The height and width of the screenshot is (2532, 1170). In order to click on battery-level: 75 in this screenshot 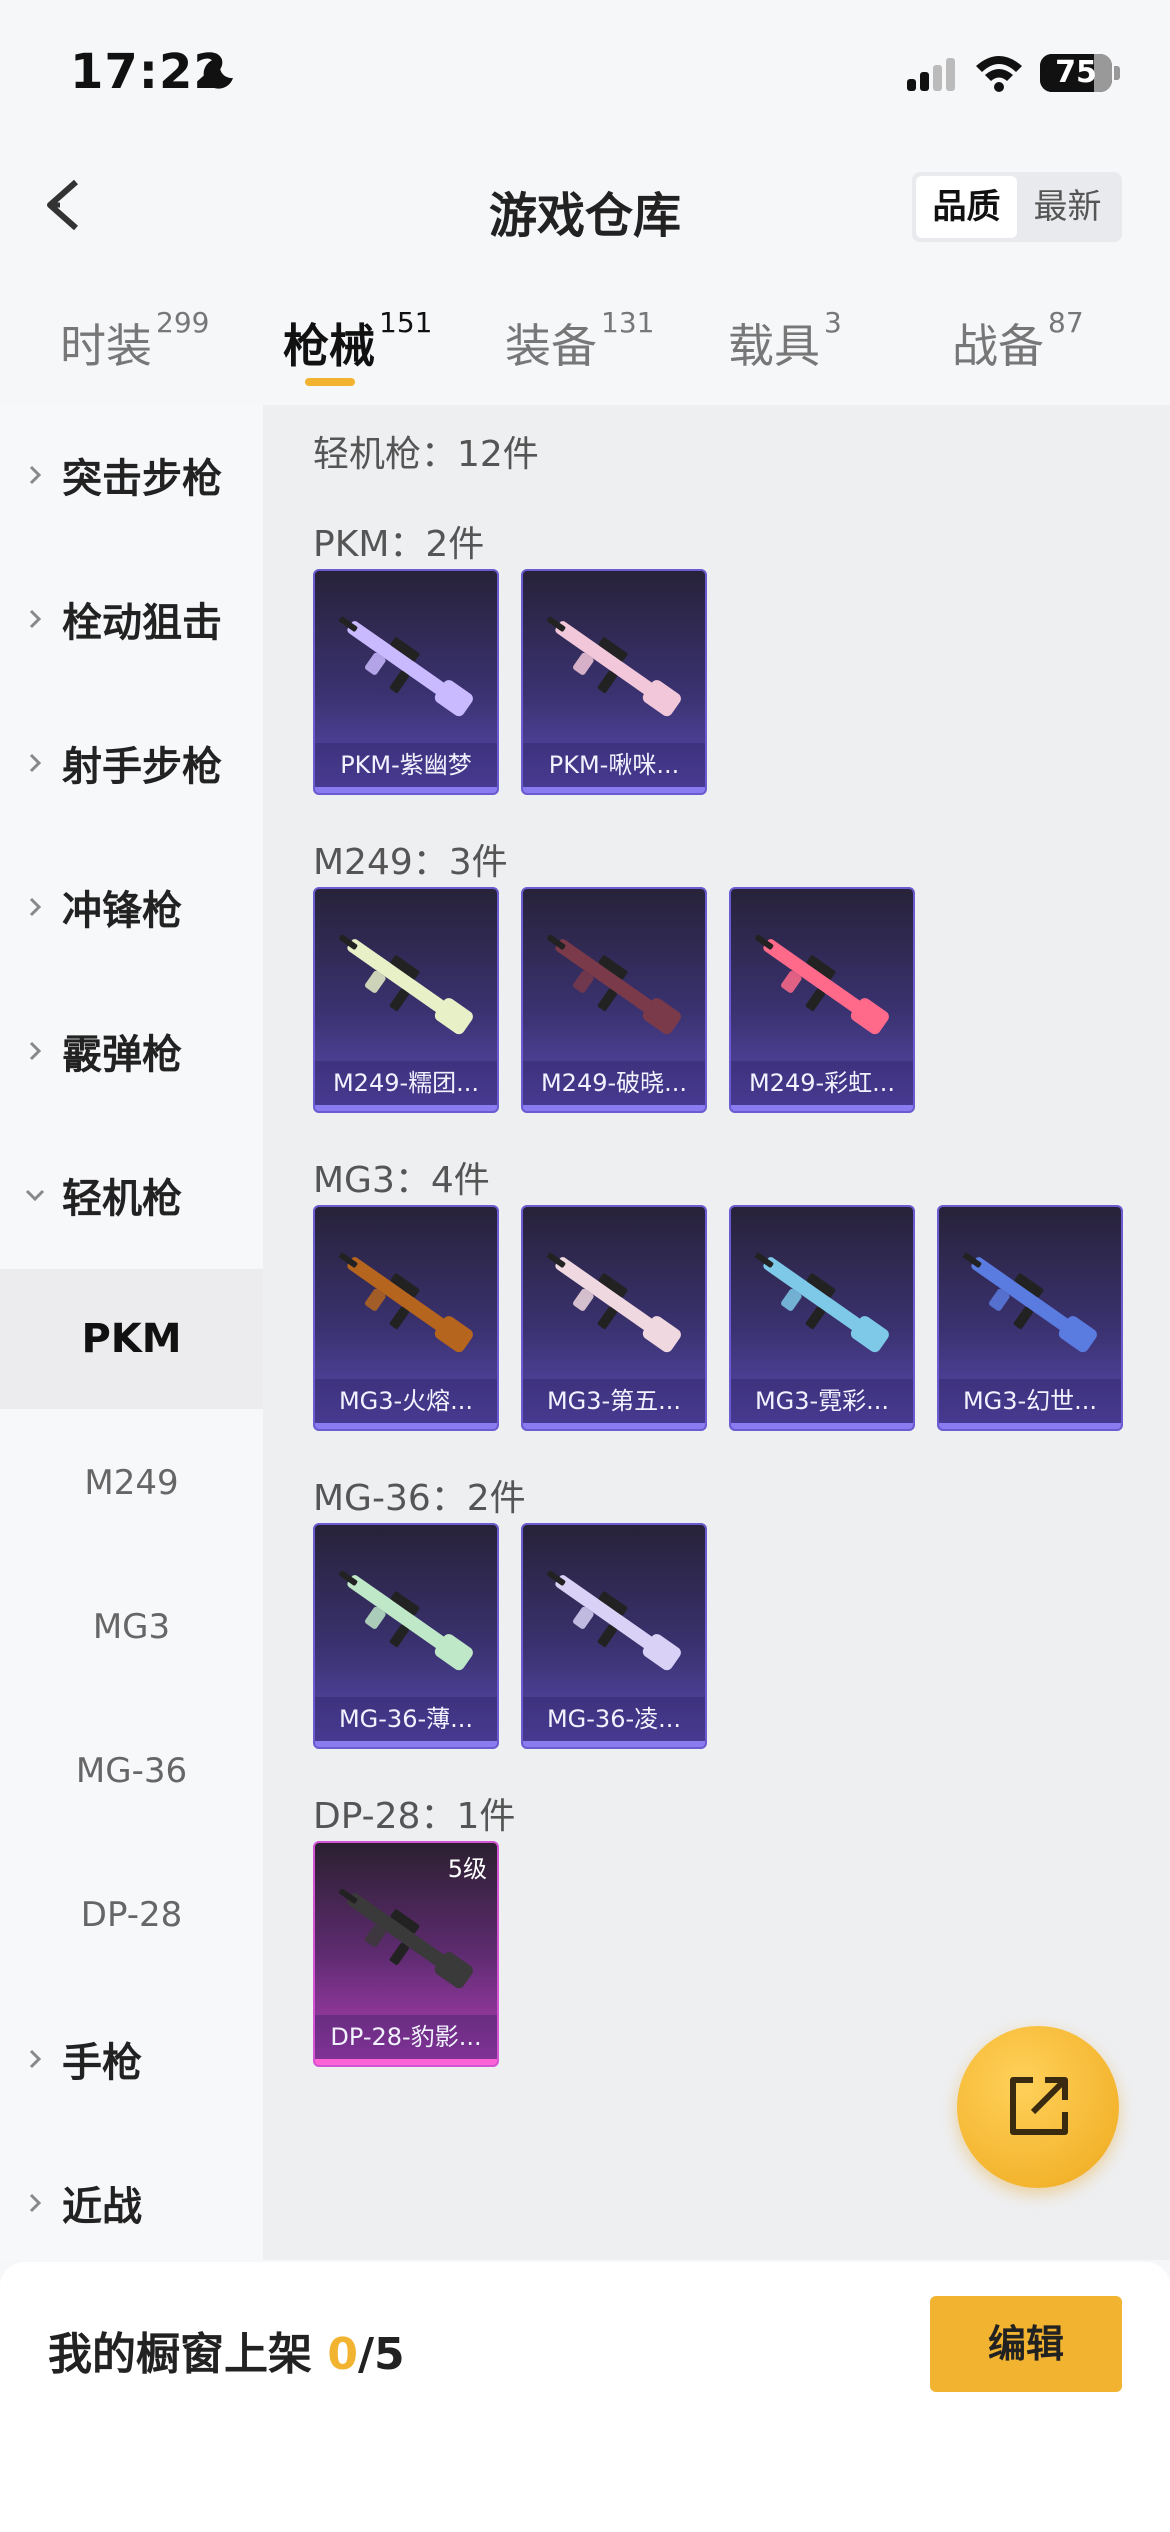, I will do `click(1076, 72)`.